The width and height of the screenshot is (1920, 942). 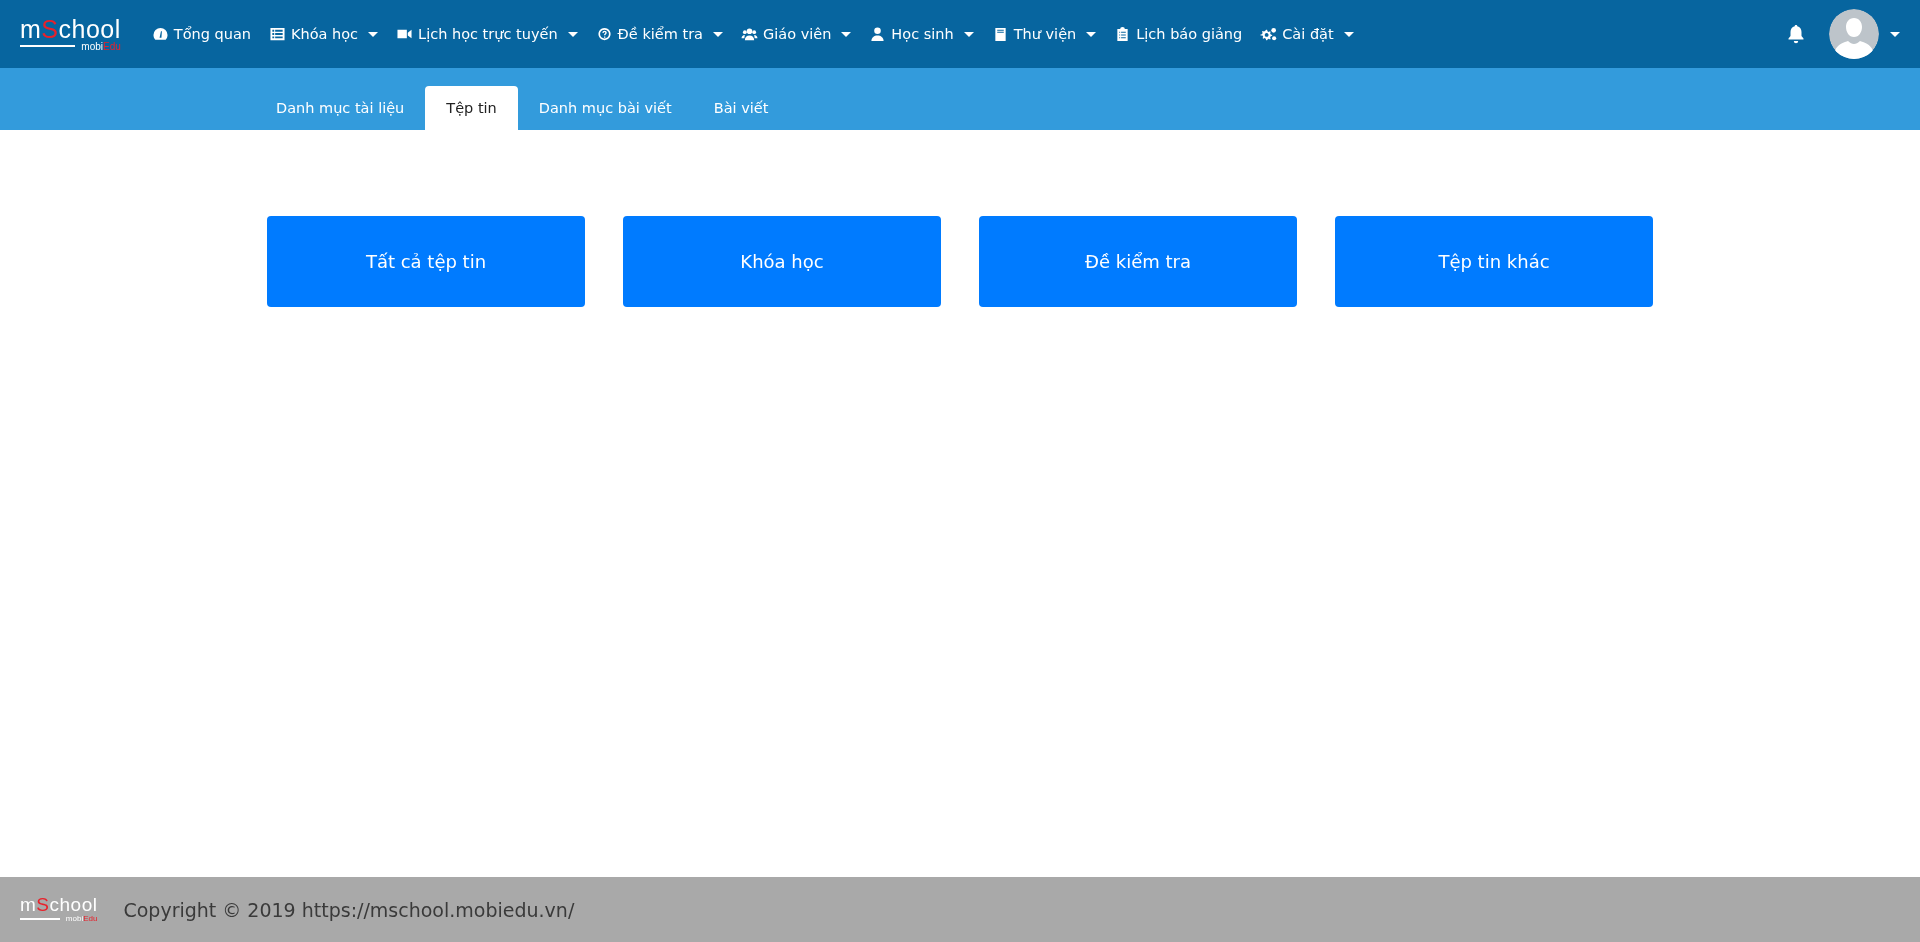 I want to click on nav-menu-item: Tổng quan, so click(x=201, y=34).